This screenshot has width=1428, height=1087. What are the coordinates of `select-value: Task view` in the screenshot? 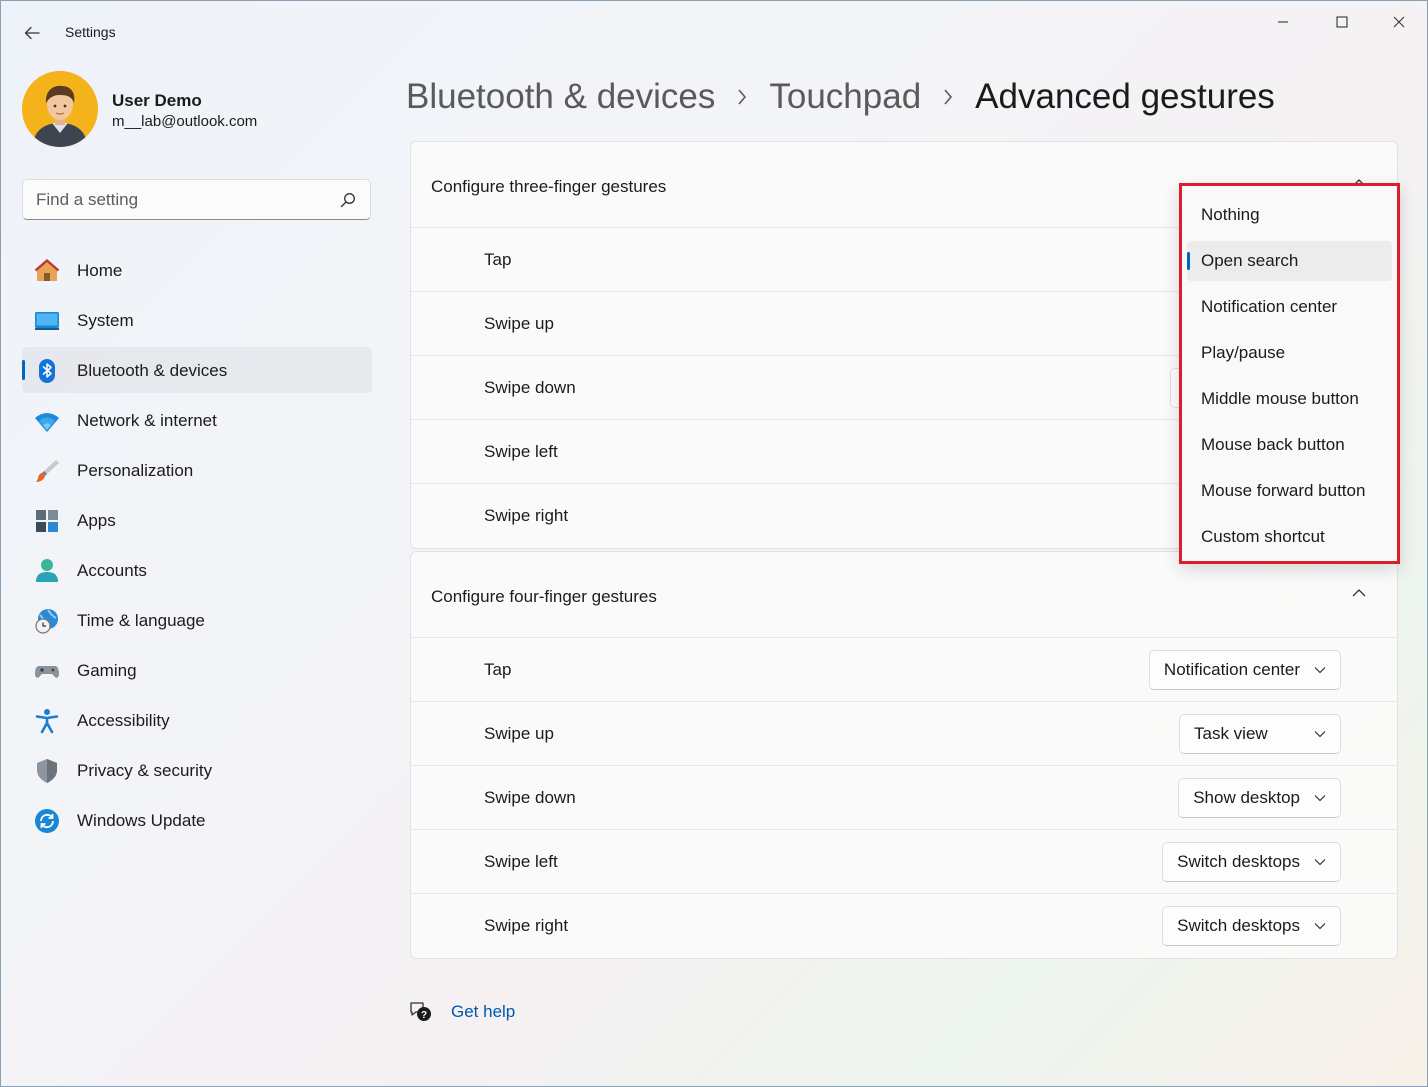 It's located at (1231, 733).